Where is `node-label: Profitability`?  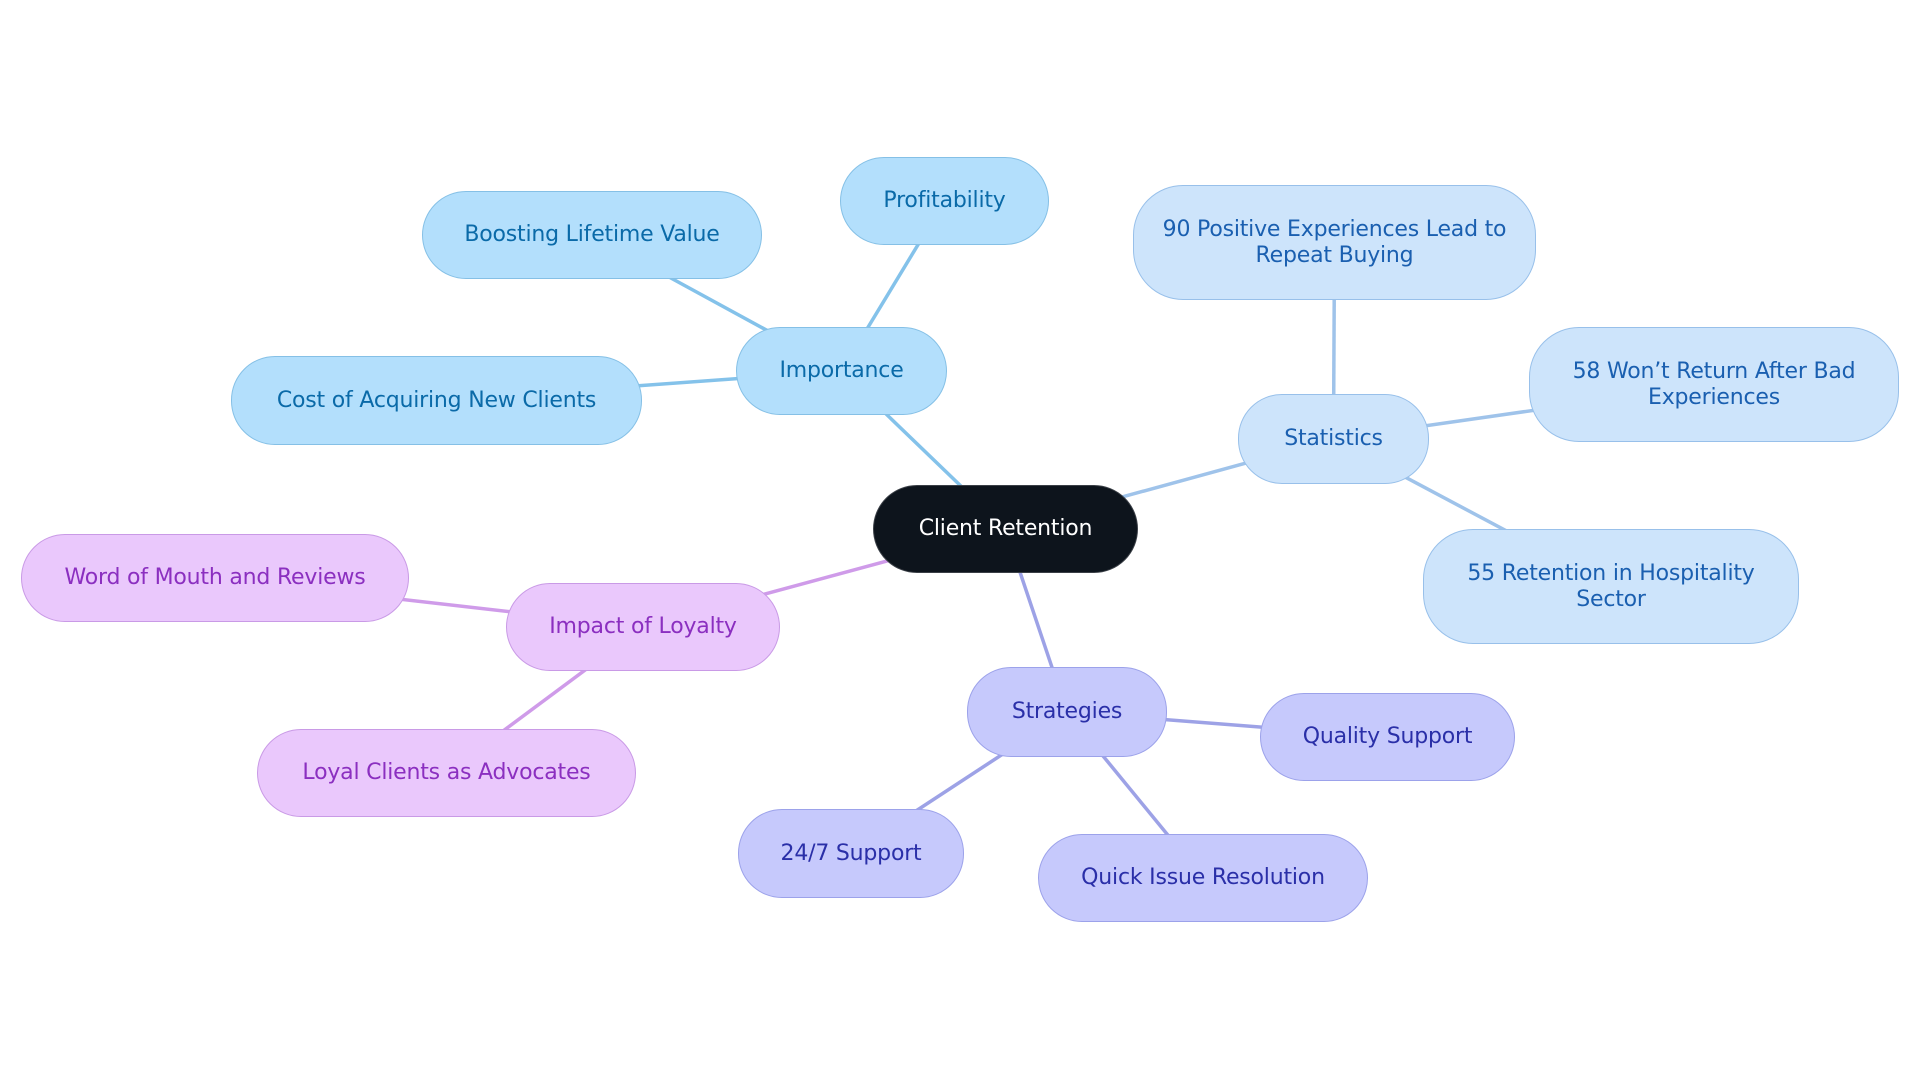 node-label: Profitability is located at coordinates (944, 200).